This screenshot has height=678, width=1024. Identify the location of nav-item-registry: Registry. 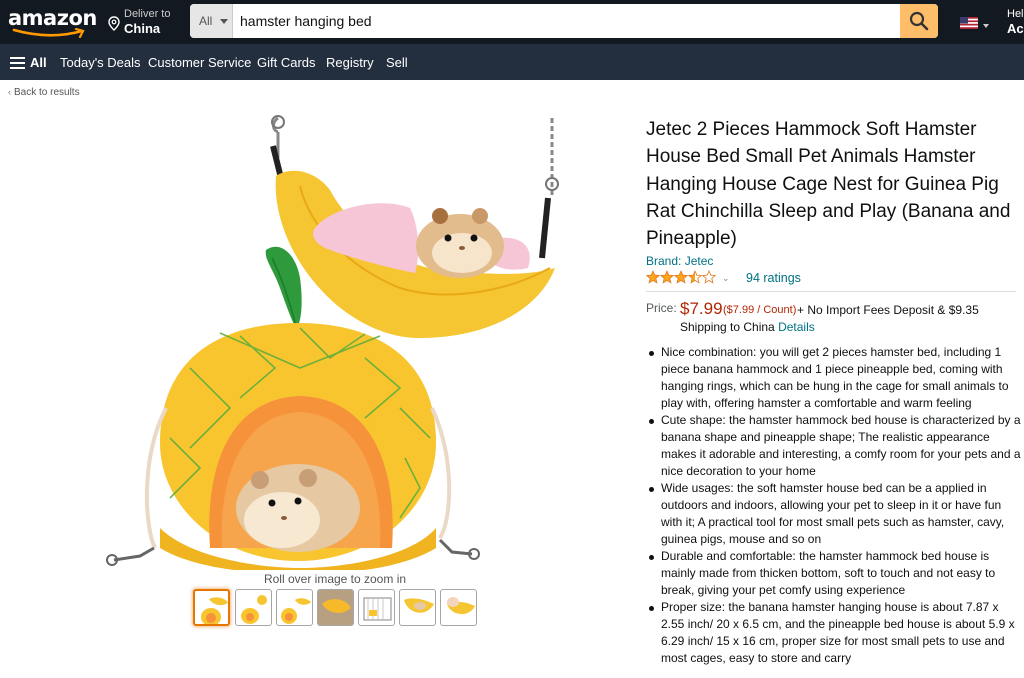
(350, 62).